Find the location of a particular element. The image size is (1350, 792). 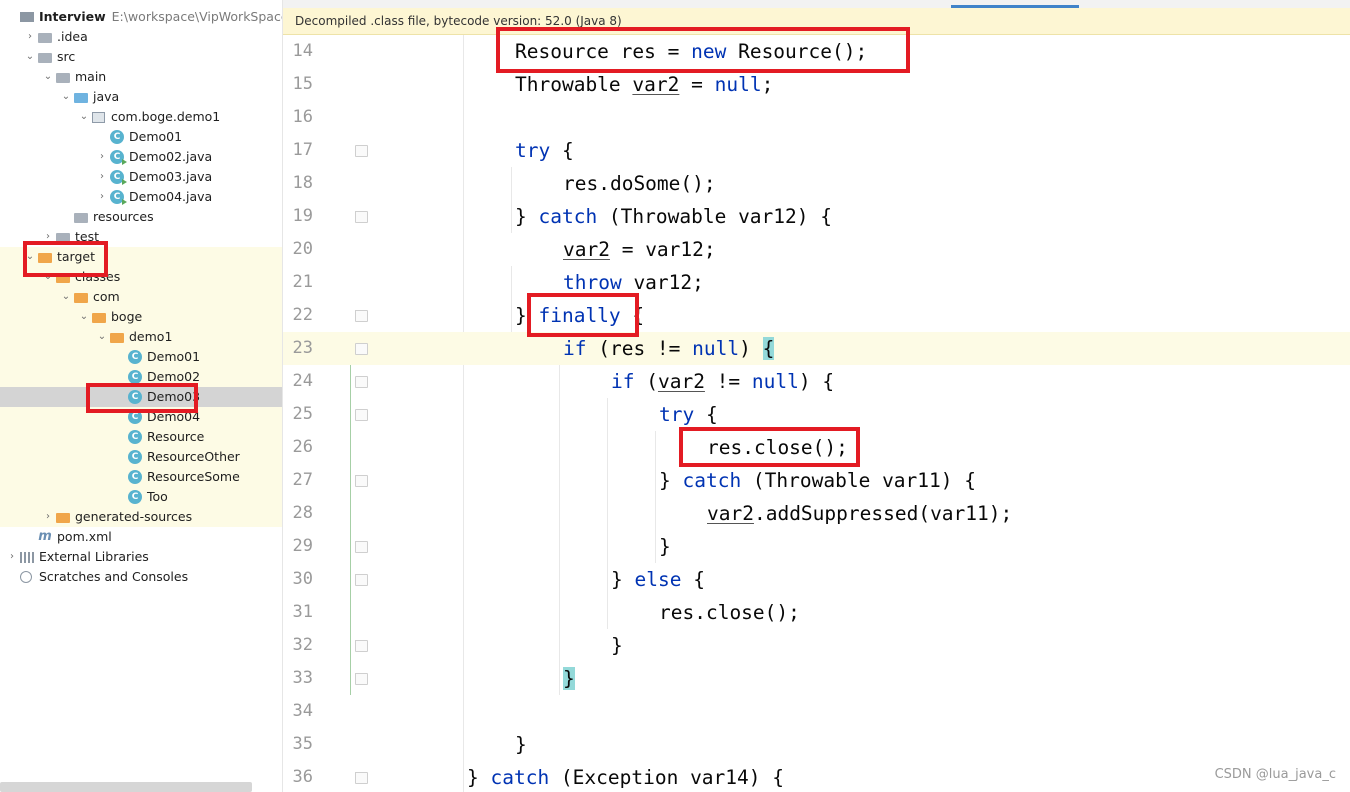

tree-item-demo04-java: › C Demo04.java is located at coordinates (141, 197).